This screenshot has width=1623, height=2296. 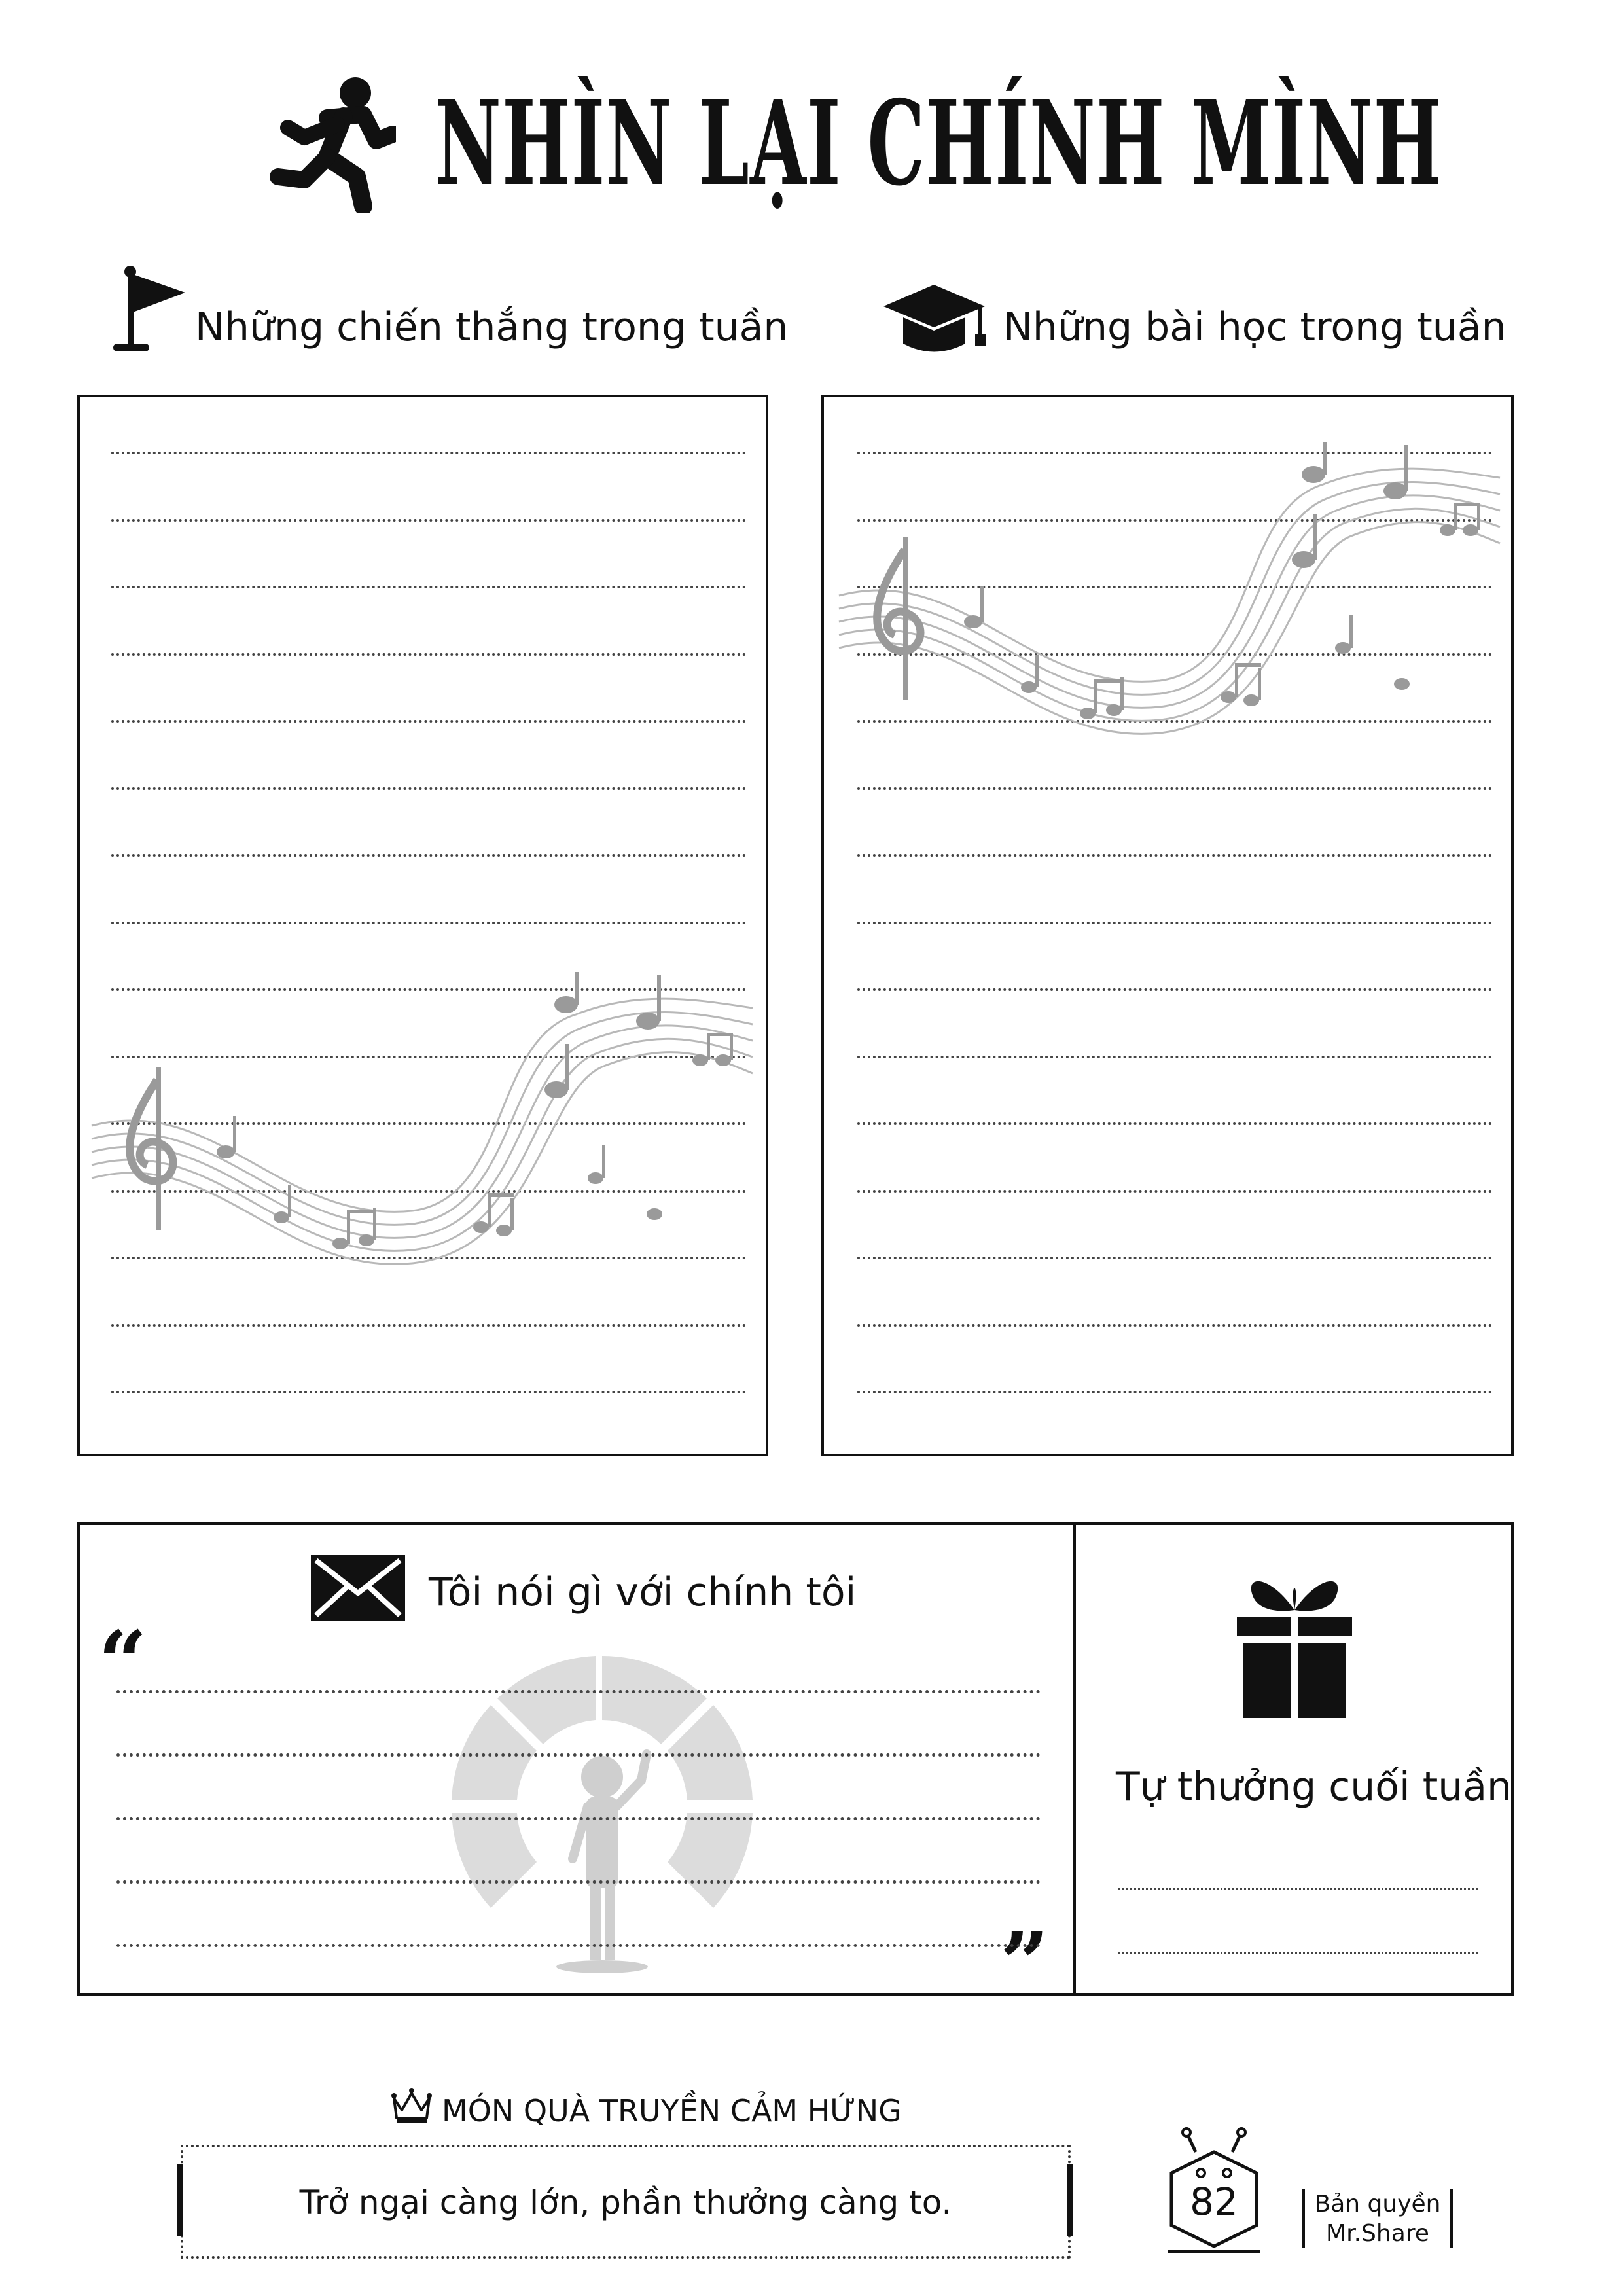 What do you see at coordinates (602, 1814) in the screenshot?
I see `person-wheel-watermark` at bounding box center [602, 1814].